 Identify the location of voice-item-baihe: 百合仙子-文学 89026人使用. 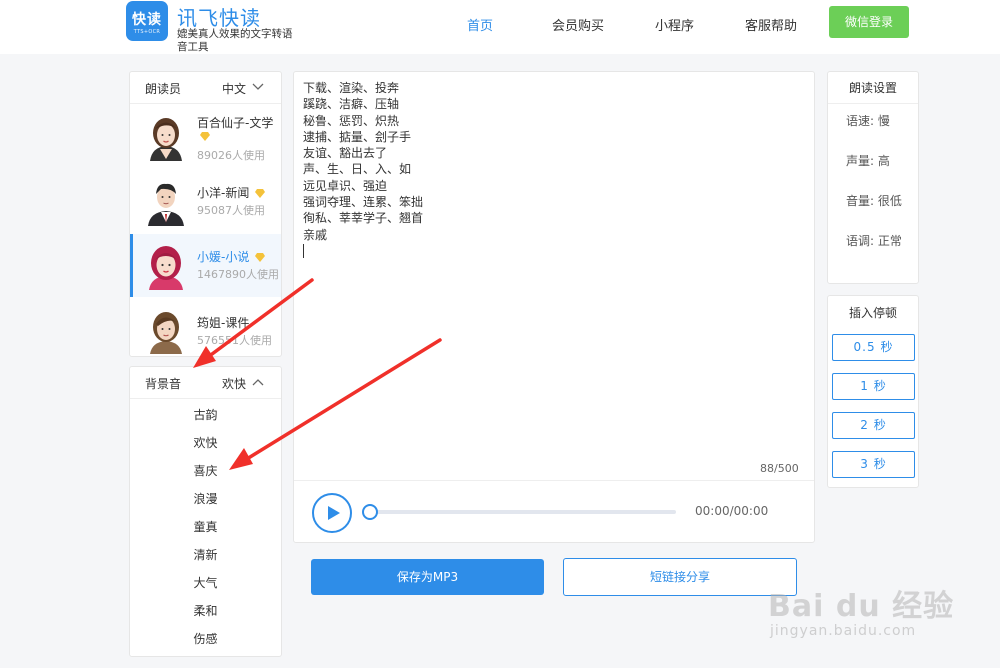
(205, 136).